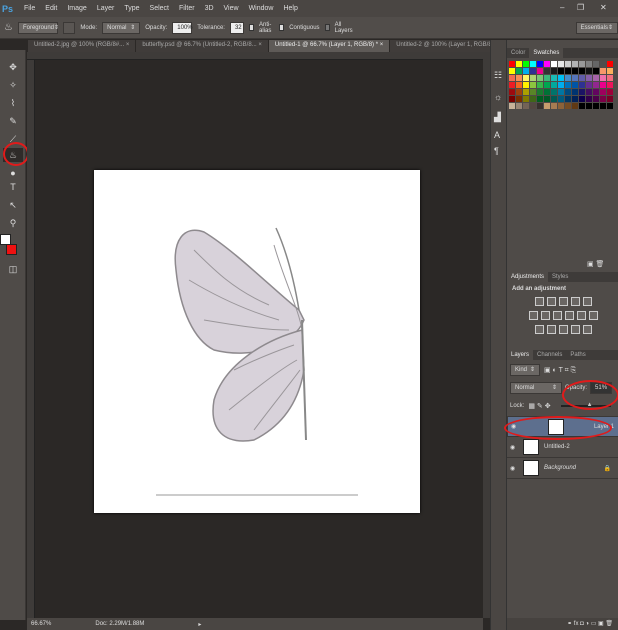  Describe the element at coordinates (560, 277) in the screenshot. I see `tab-styles: Styles` at that location.